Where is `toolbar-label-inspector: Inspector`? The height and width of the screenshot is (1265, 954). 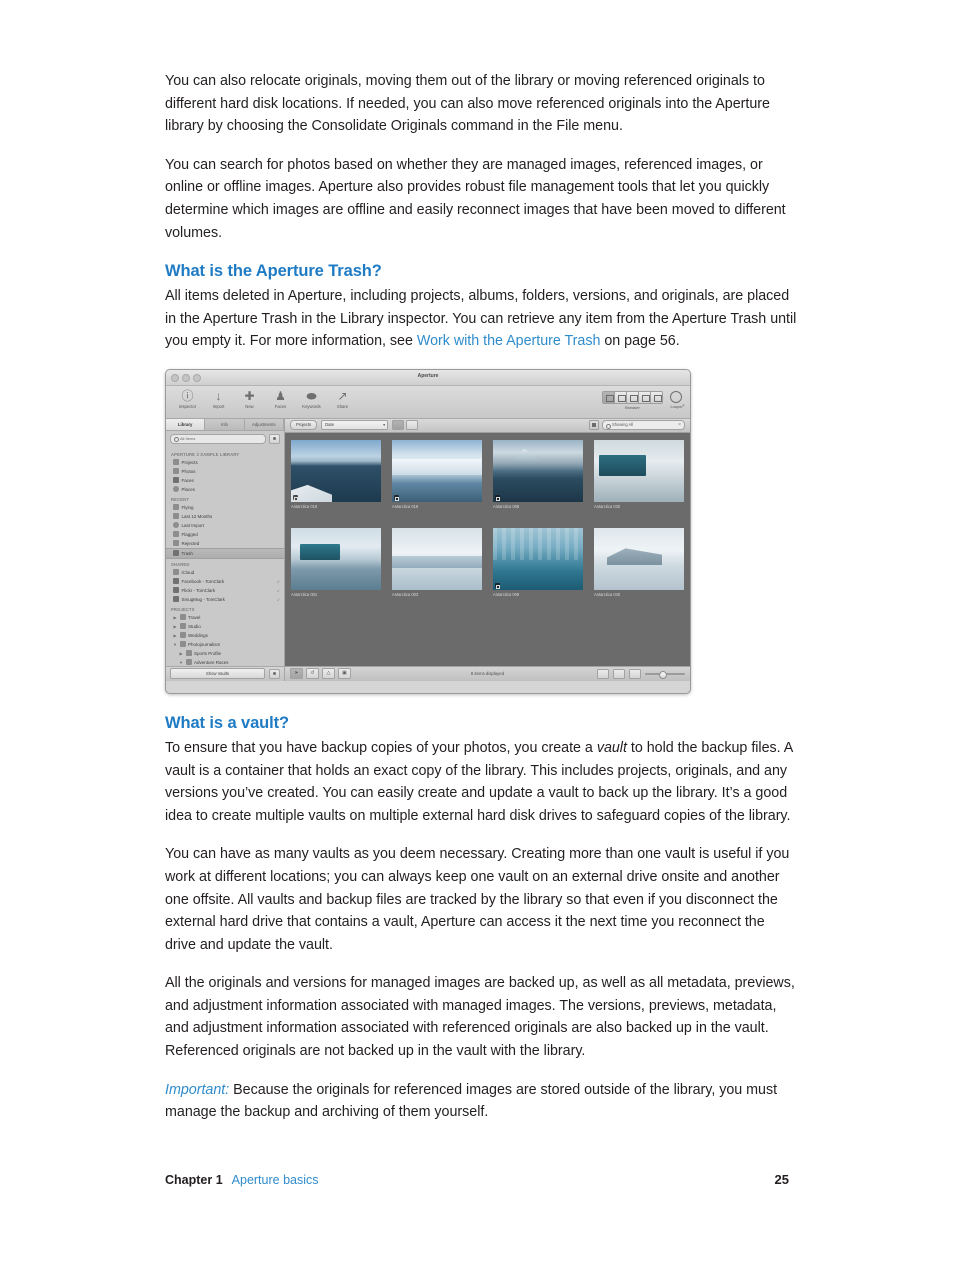
toolbar-label-inspector: Inspector is located at coordinates (187, 406).